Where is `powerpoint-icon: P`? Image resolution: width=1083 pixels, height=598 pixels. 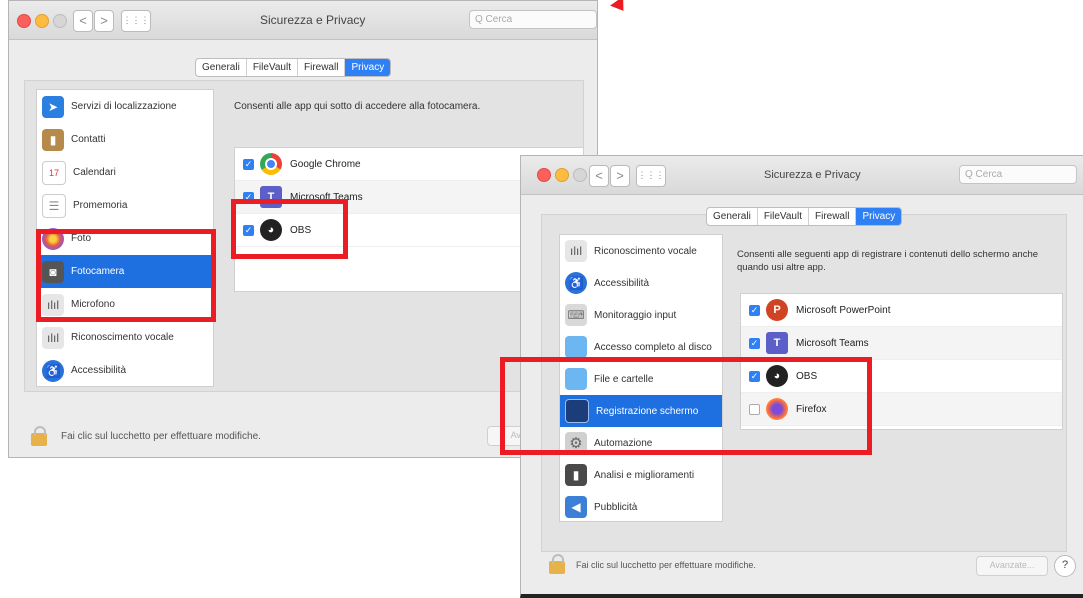
powerpoint-icon: P is located at coordinates (777, 310).